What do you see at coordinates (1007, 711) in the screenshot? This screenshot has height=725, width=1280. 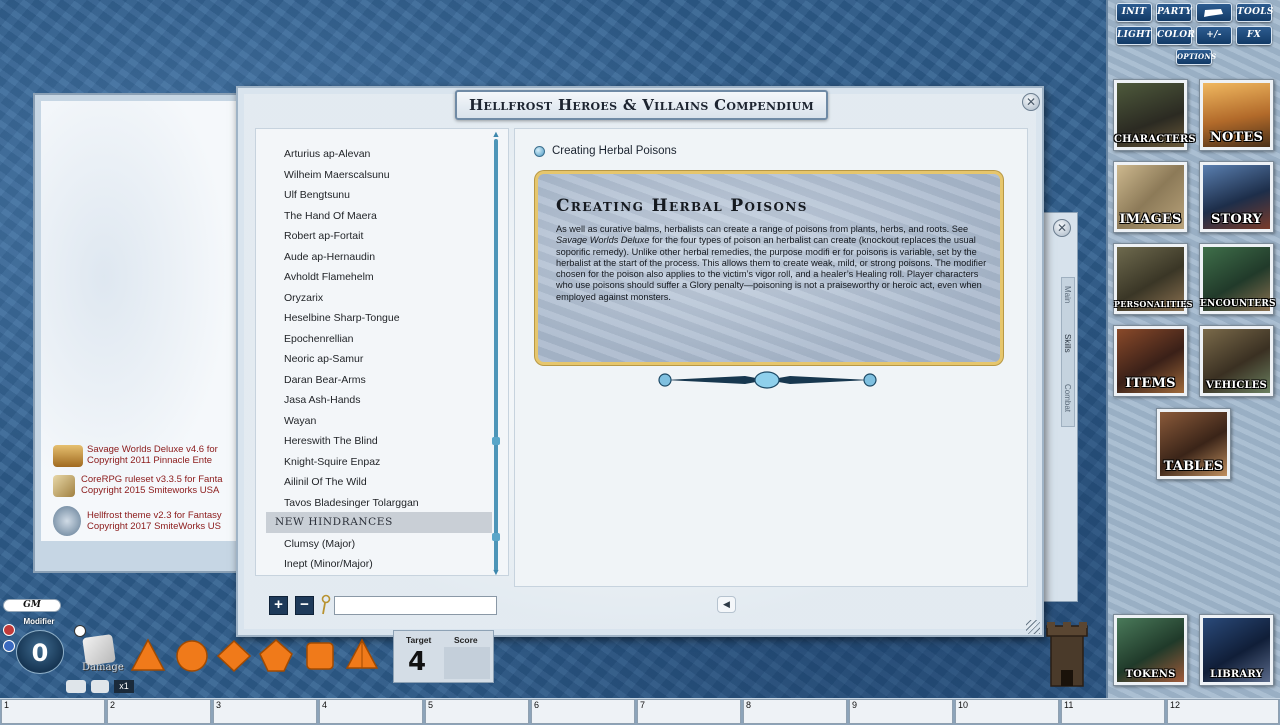 I see `hotkey-slot: 10` at bounding box center [1007, 711].